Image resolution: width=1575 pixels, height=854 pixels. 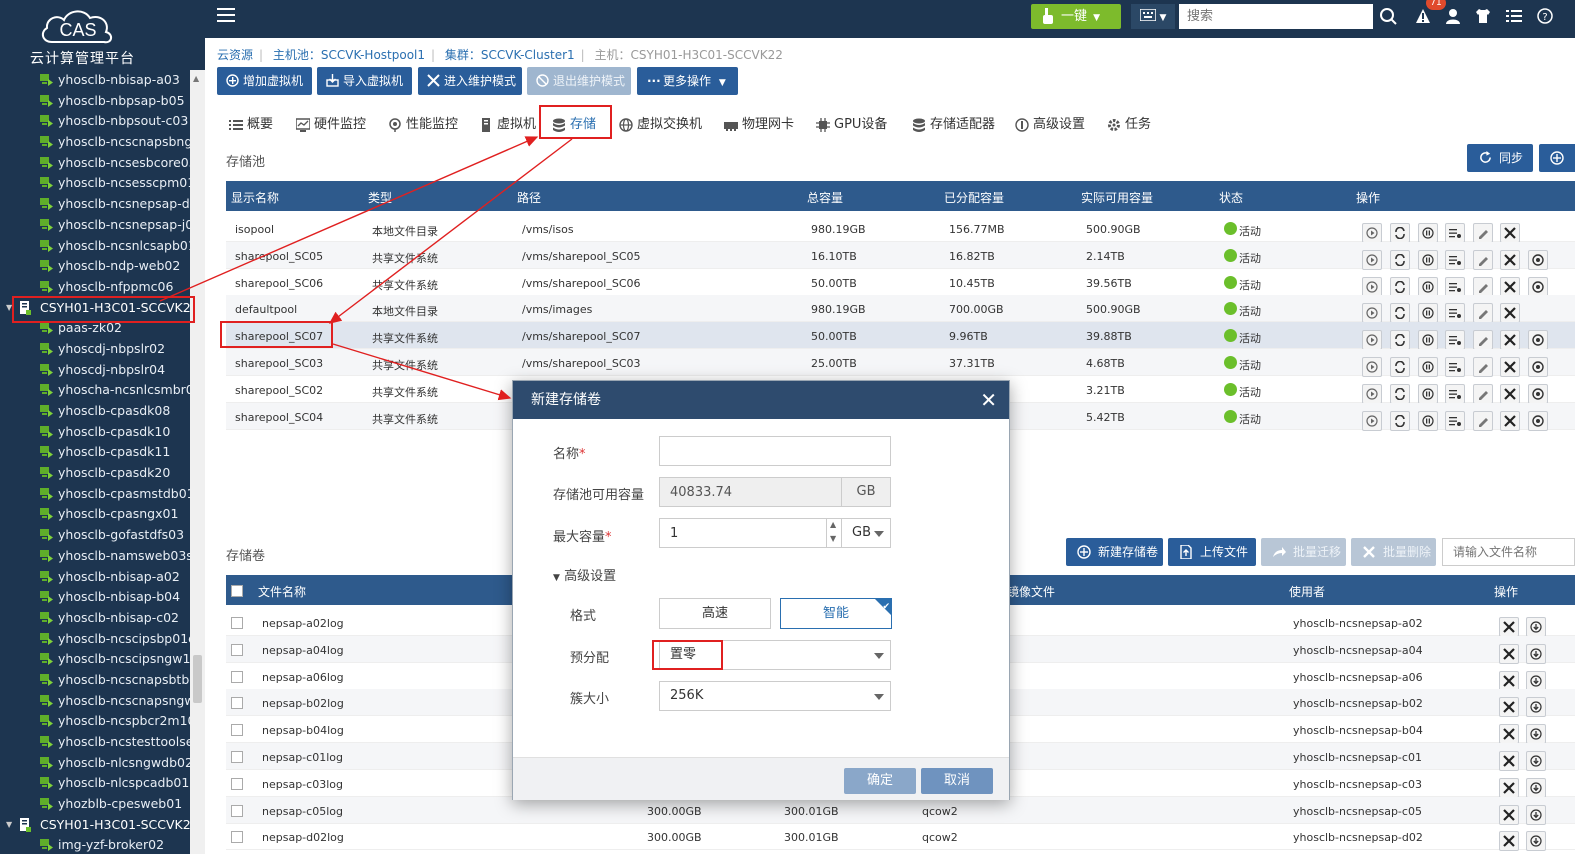 I want to click on scrollbar-thumb, so click(x=197, y=679).